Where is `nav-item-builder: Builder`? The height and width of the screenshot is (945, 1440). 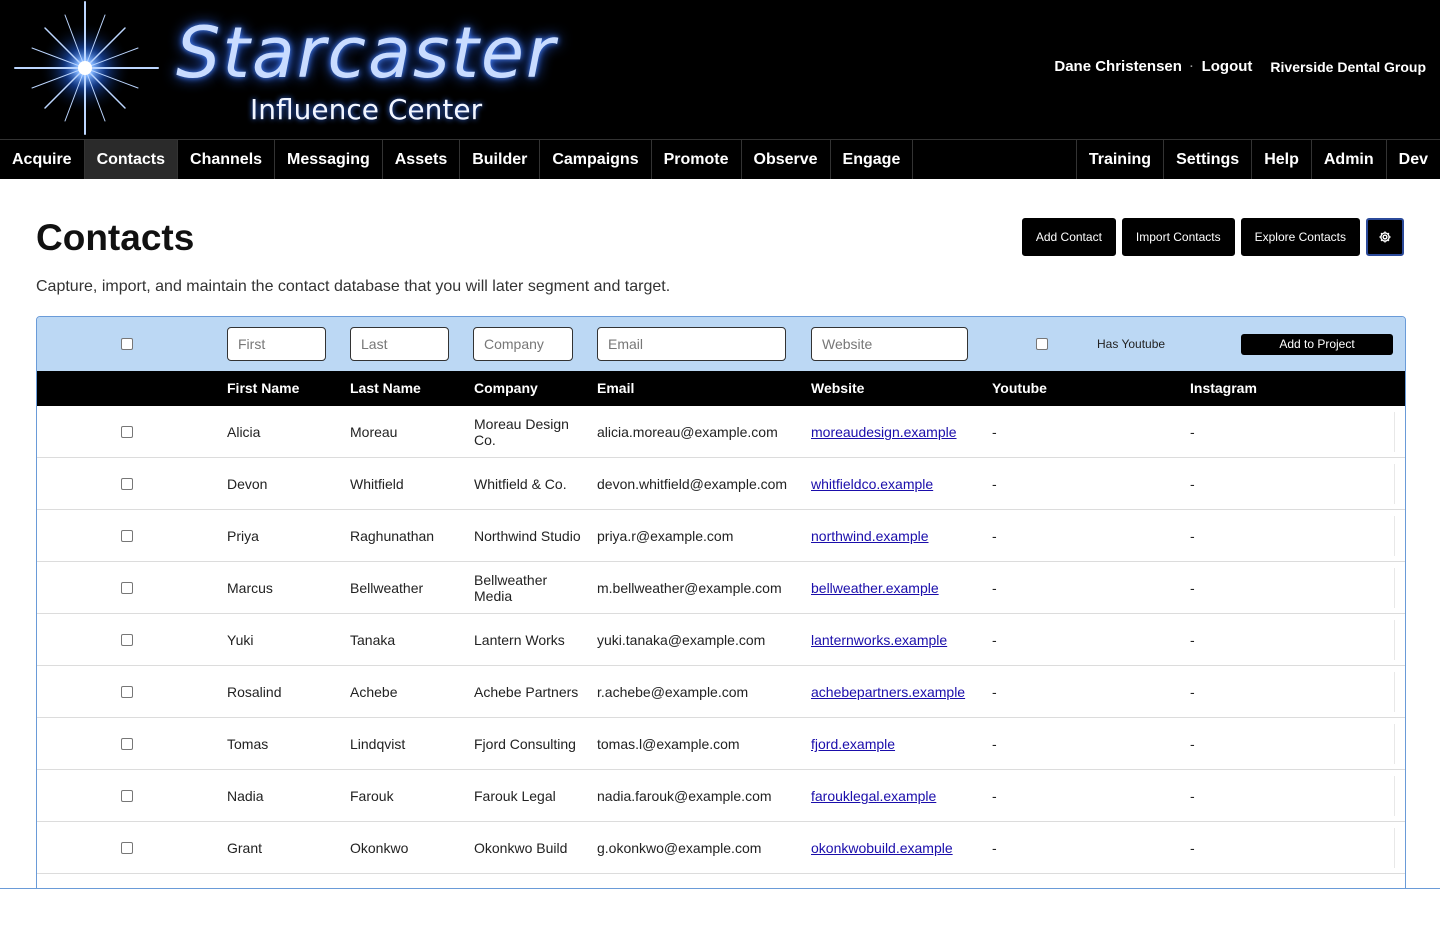
nav-item-builder: Builder is located at coordinates (500, 159).